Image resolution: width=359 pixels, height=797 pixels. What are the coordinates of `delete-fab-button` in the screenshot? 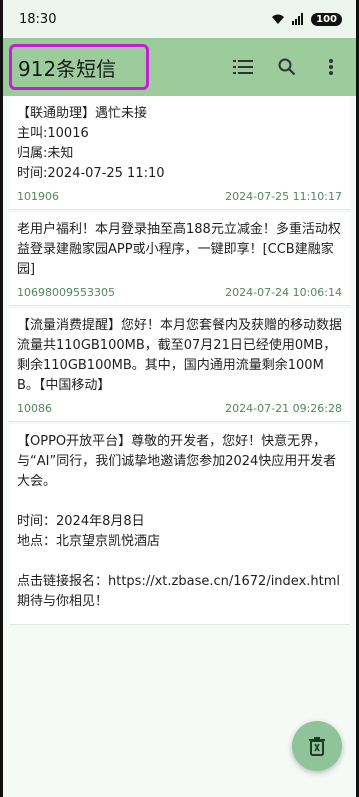 It's located at (317, 746).